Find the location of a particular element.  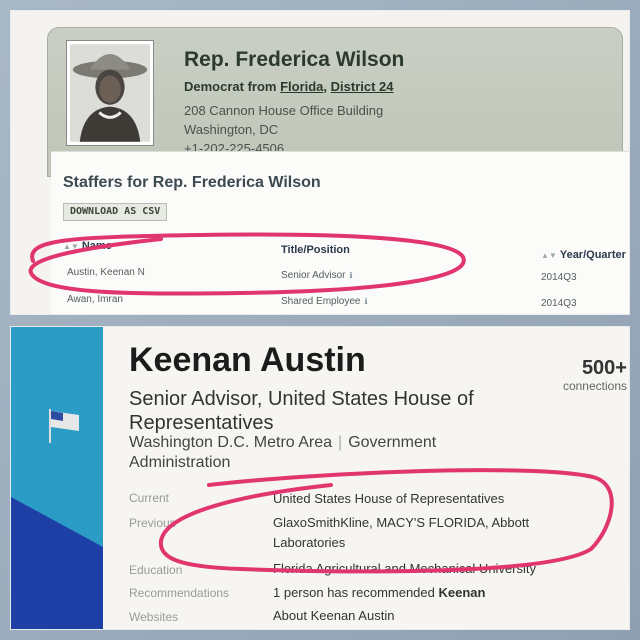

connections-count: 500+ is located at coordinates (604, 368).